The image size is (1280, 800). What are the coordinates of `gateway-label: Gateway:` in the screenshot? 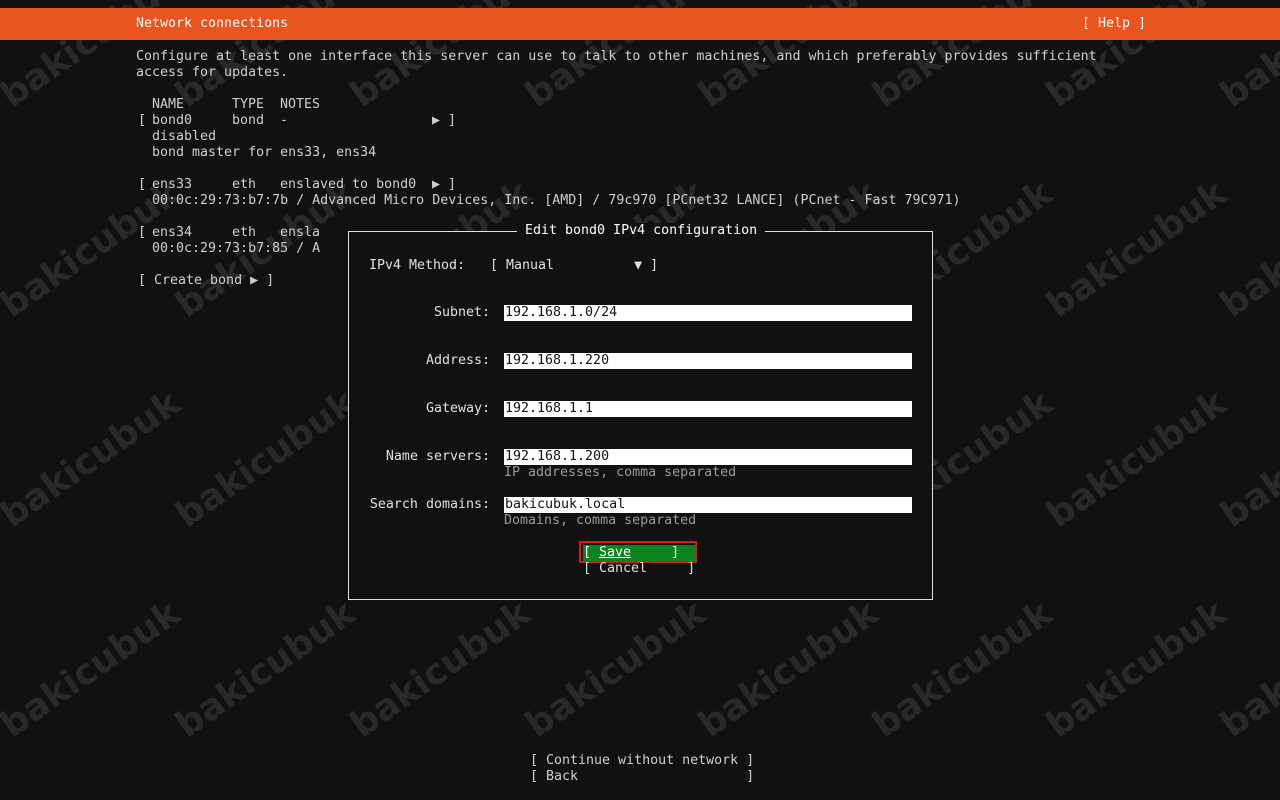 It's located at (457, 408).